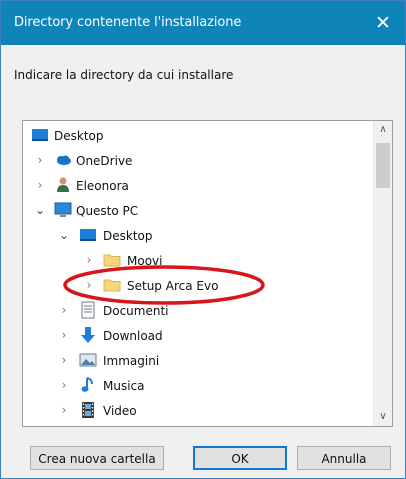 The height and width of the screenshot is (479, 406). Describe the element at coordinates (63, 210) in the screenshot. I see `computer-icon` at that location.